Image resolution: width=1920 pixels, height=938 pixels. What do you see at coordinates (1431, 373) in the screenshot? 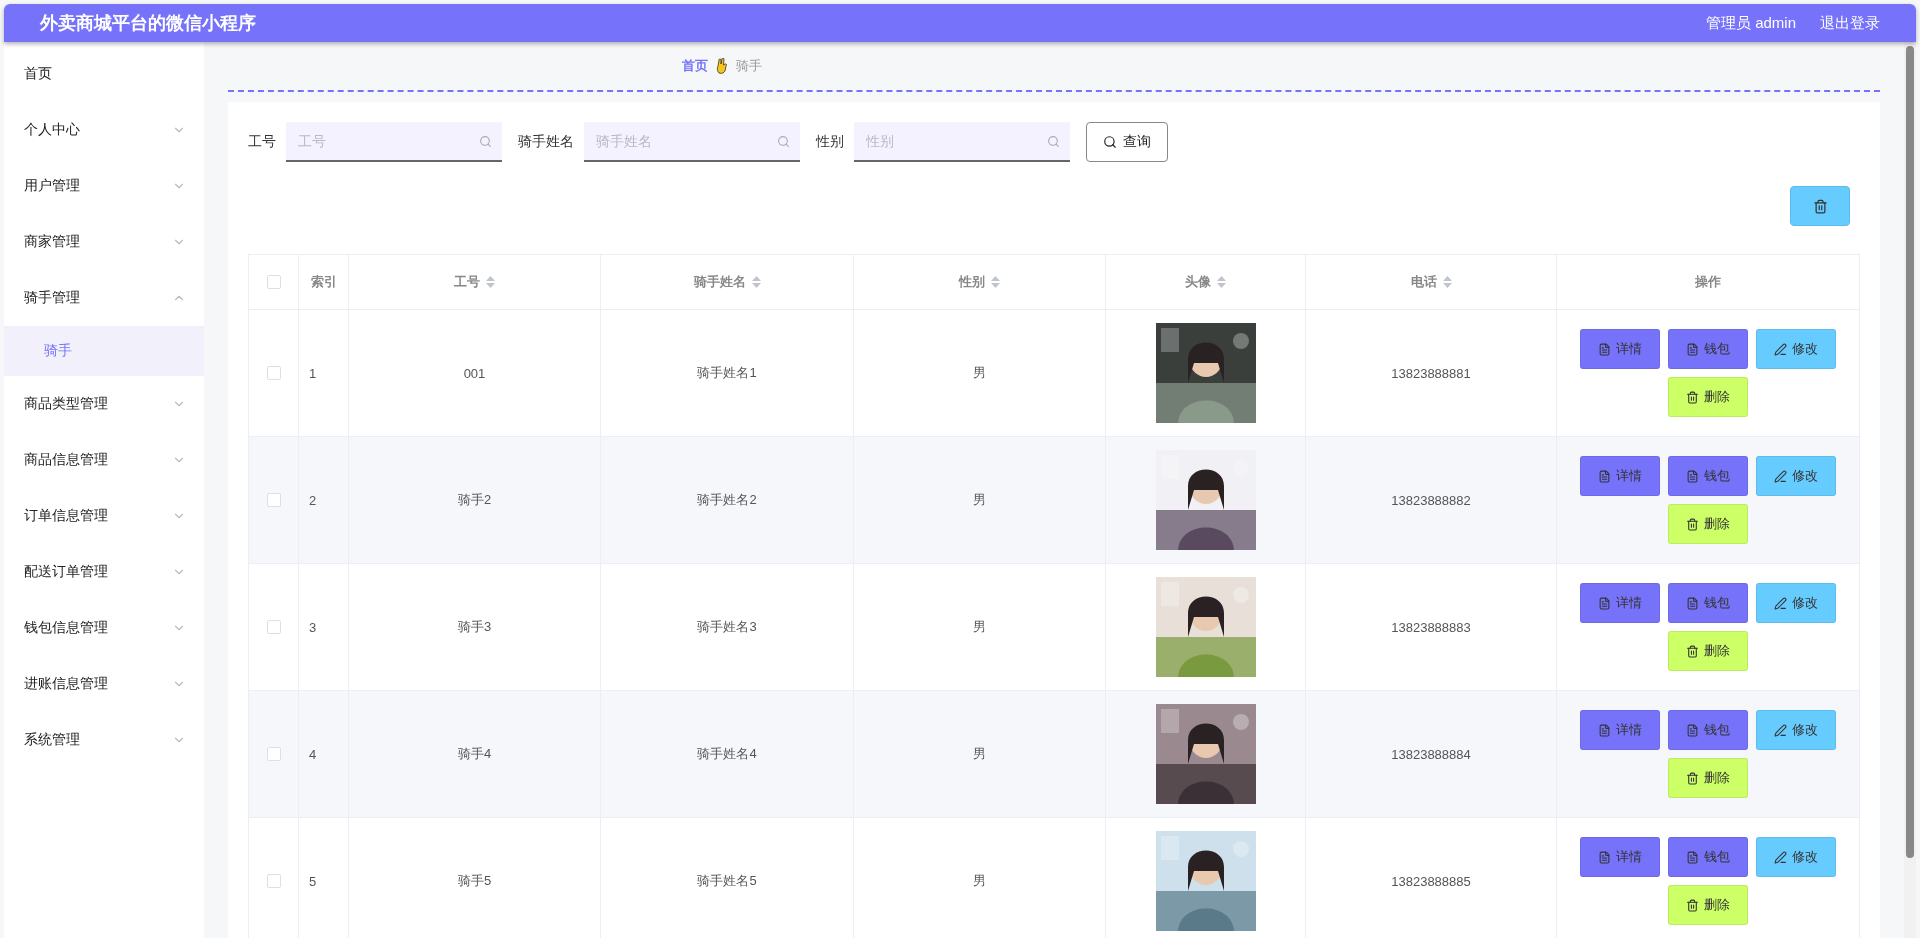
I see `table-cell: 13823888881` at bounding box center [1431, 373].